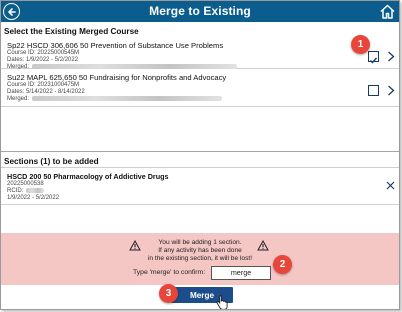 The image size is (402, 312). What do you see at coordinates (43, 53) in the screenshot?
I see `course-id: Course ID: 20225000545M` at bounding box center [43, 53].